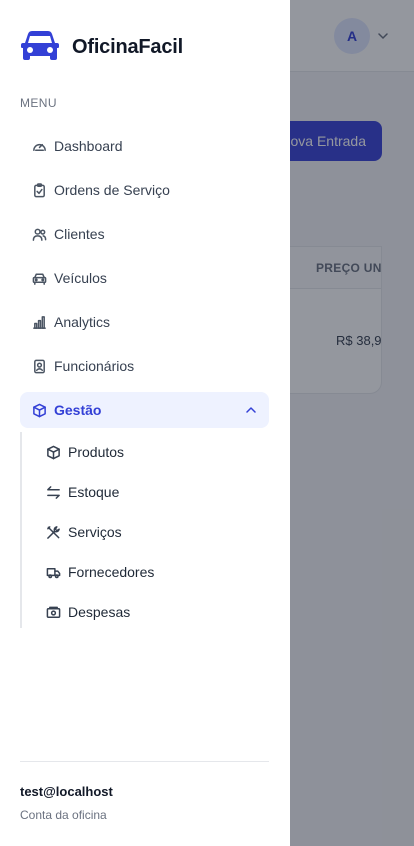 The height and width of the screenshot is (846, 414). Describe the element at coordinates (39, 190) in the screenshot. I see `clipboard-check-icon` at that location.